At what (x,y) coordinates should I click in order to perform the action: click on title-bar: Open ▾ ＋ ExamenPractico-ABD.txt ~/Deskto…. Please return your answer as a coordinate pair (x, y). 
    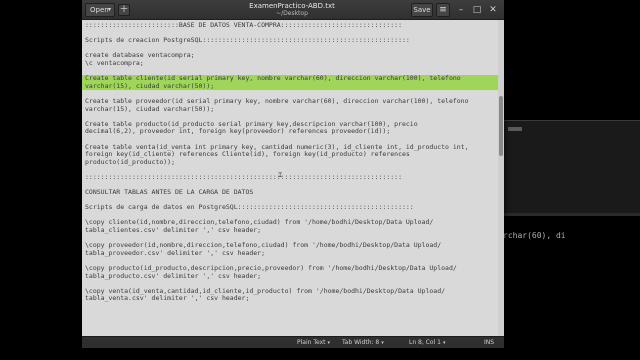
    Looking at the image, I should click on (293, 10).